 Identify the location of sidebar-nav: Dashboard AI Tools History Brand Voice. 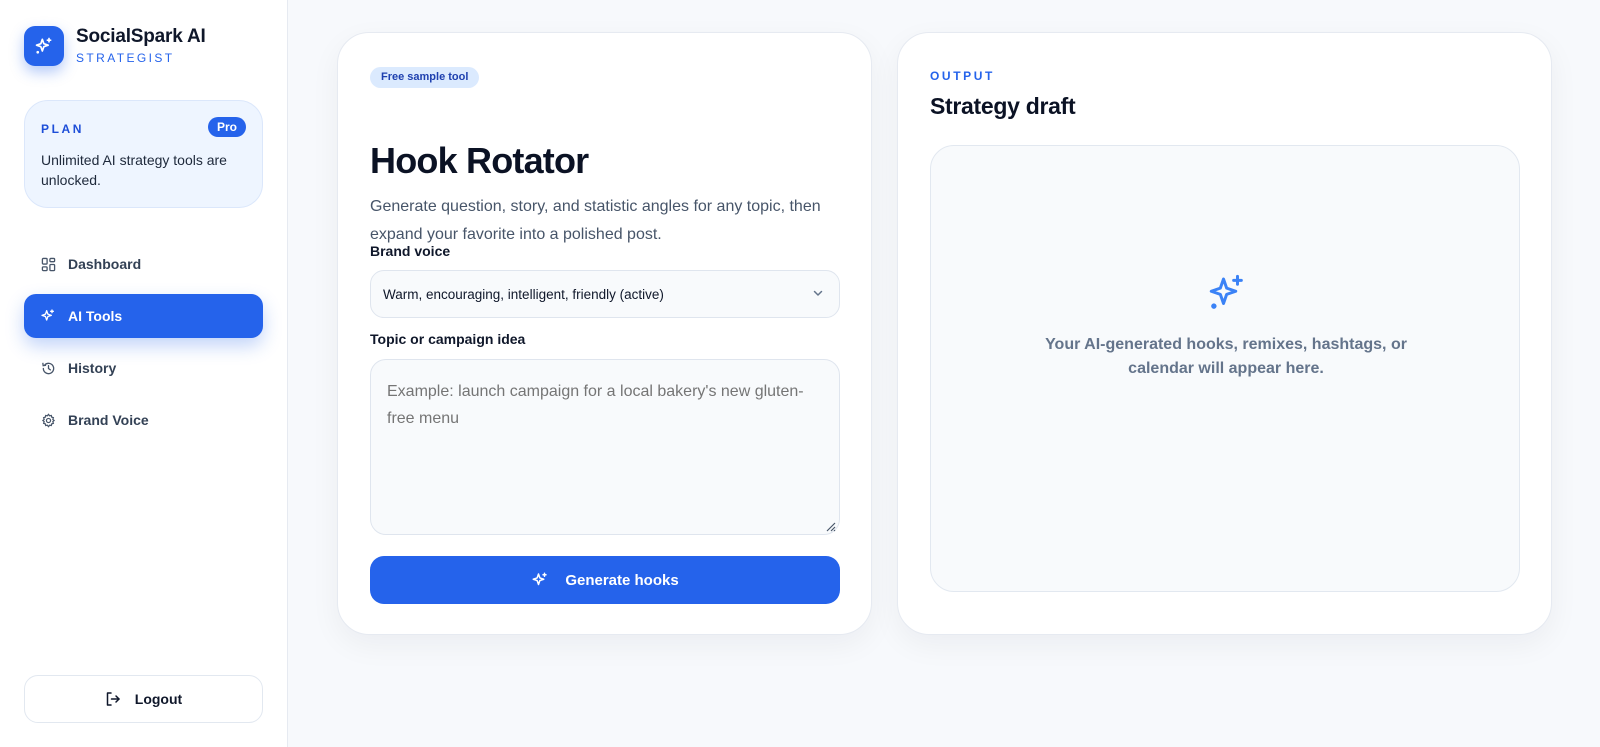
(143, 346).